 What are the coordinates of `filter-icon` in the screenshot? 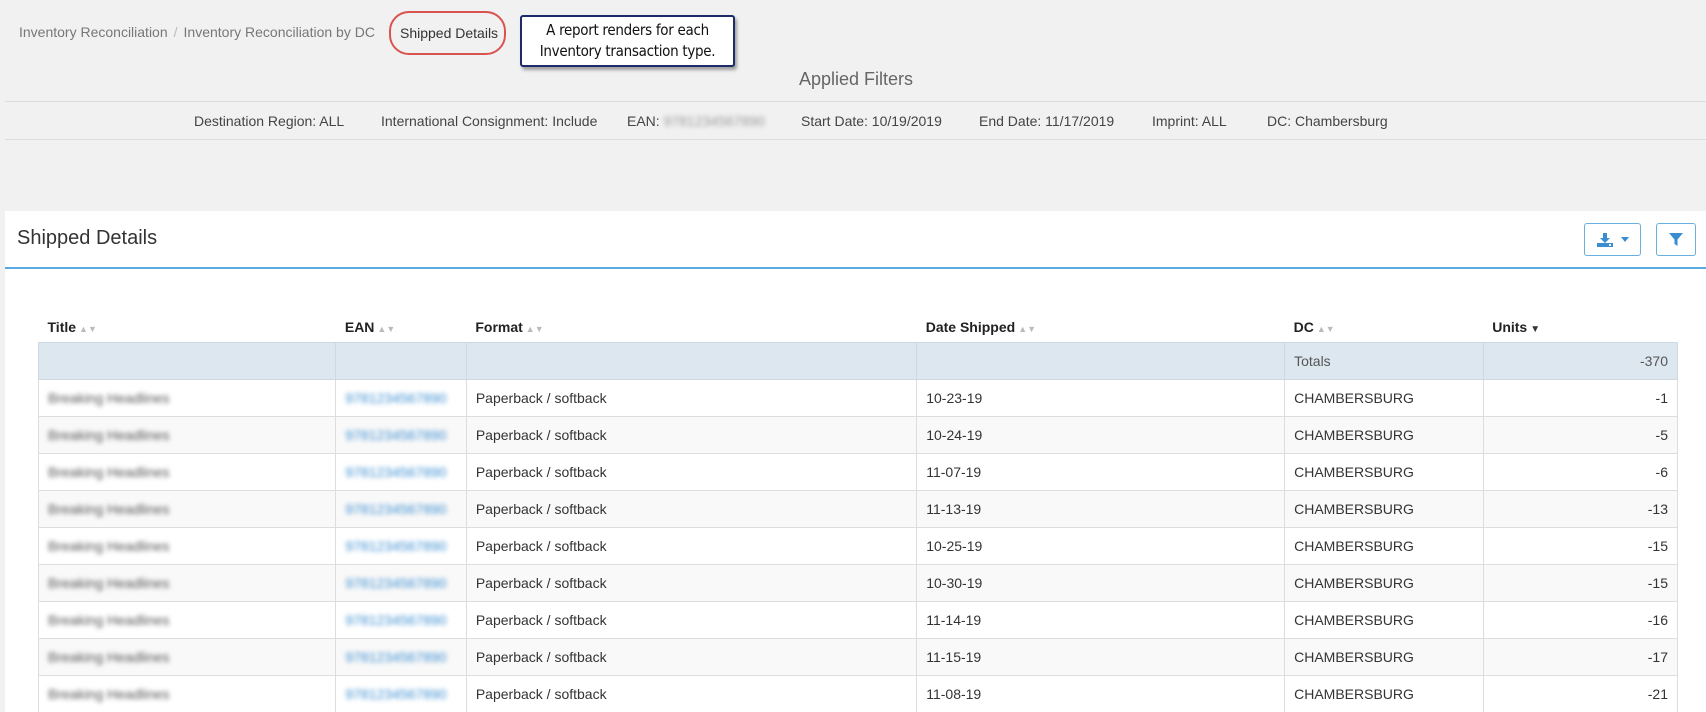 It's located at (1676, 239).